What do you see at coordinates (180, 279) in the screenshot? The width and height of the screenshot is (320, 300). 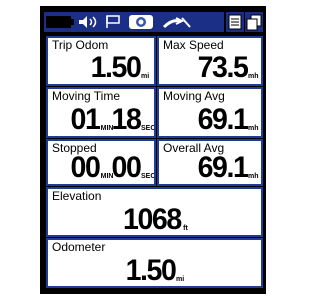 I see `odometer-unit: mi` at bounding box center [180, 279].